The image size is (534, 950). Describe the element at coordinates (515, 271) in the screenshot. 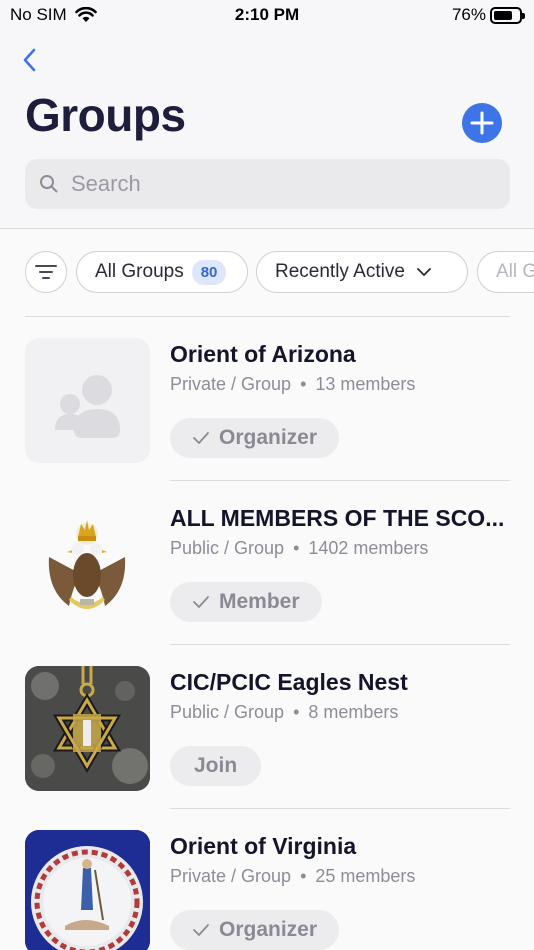

I see `more-filter-label: All G` at that location.